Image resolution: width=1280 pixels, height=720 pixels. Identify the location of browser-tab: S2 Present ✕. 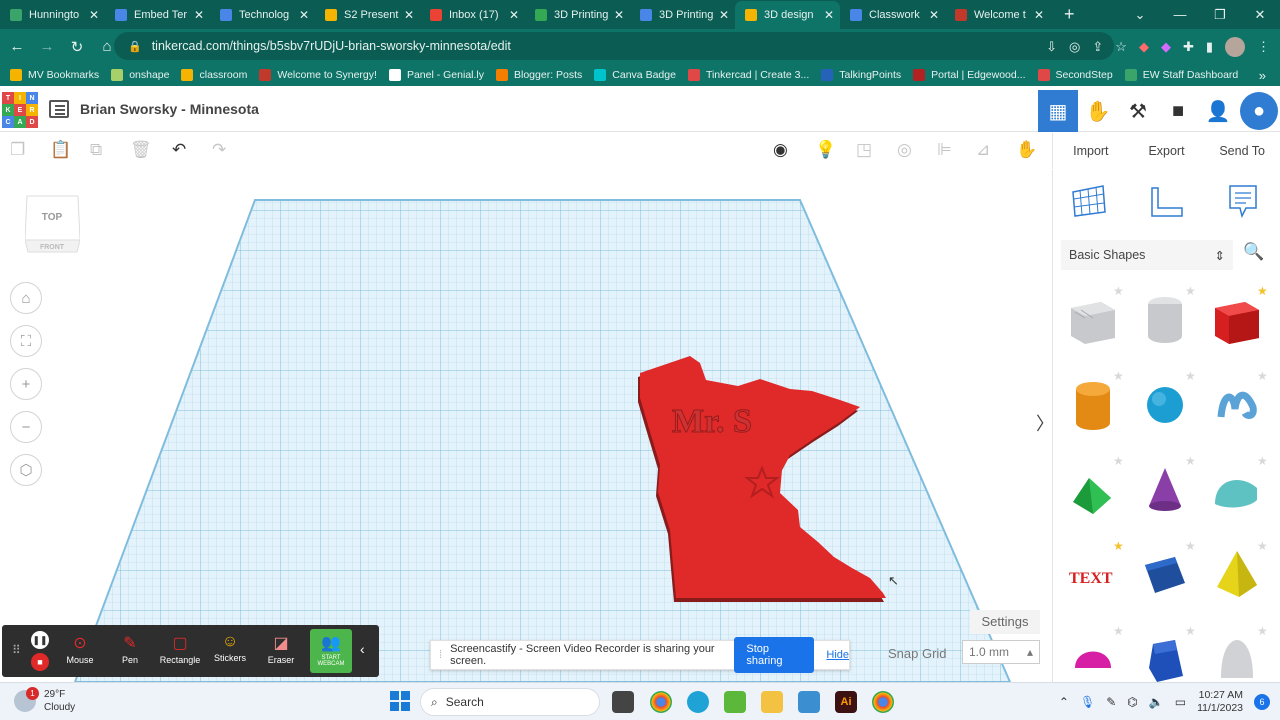
(367, 15).